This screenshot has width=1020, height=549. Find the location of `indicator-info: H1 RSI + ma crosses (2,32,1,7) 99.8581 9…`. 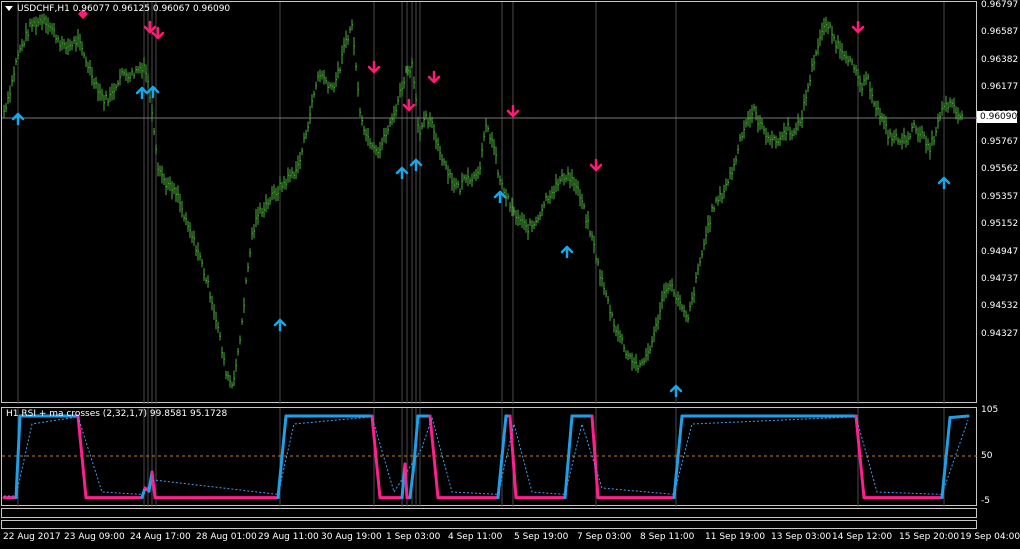

indicator-info: H1 RSI + ma crosses (2,32,1,7) 99.8581 9… is located at coordinates (117, 414).